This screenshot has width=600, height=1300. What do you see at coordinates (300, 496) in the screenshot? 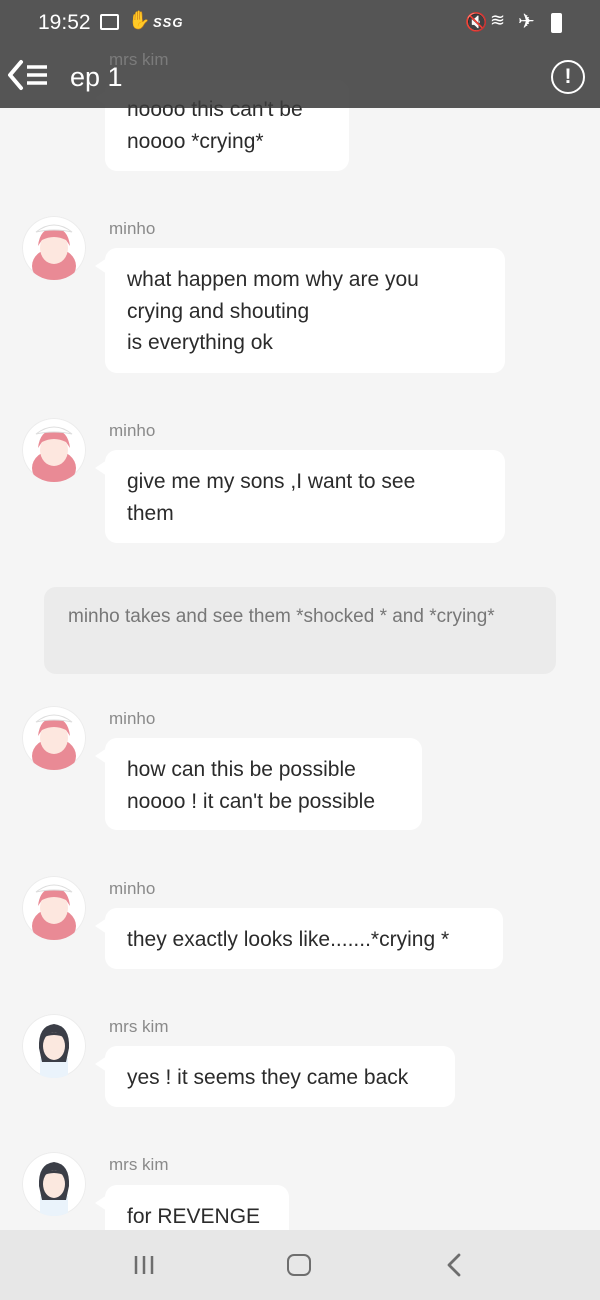
I see `message-bubble: give me my sons ,I want to see them` at bounding box center [300, 496].